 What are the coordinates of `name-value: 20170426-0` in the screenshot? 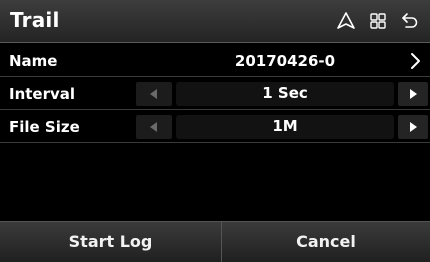 It's located at (285, 61).